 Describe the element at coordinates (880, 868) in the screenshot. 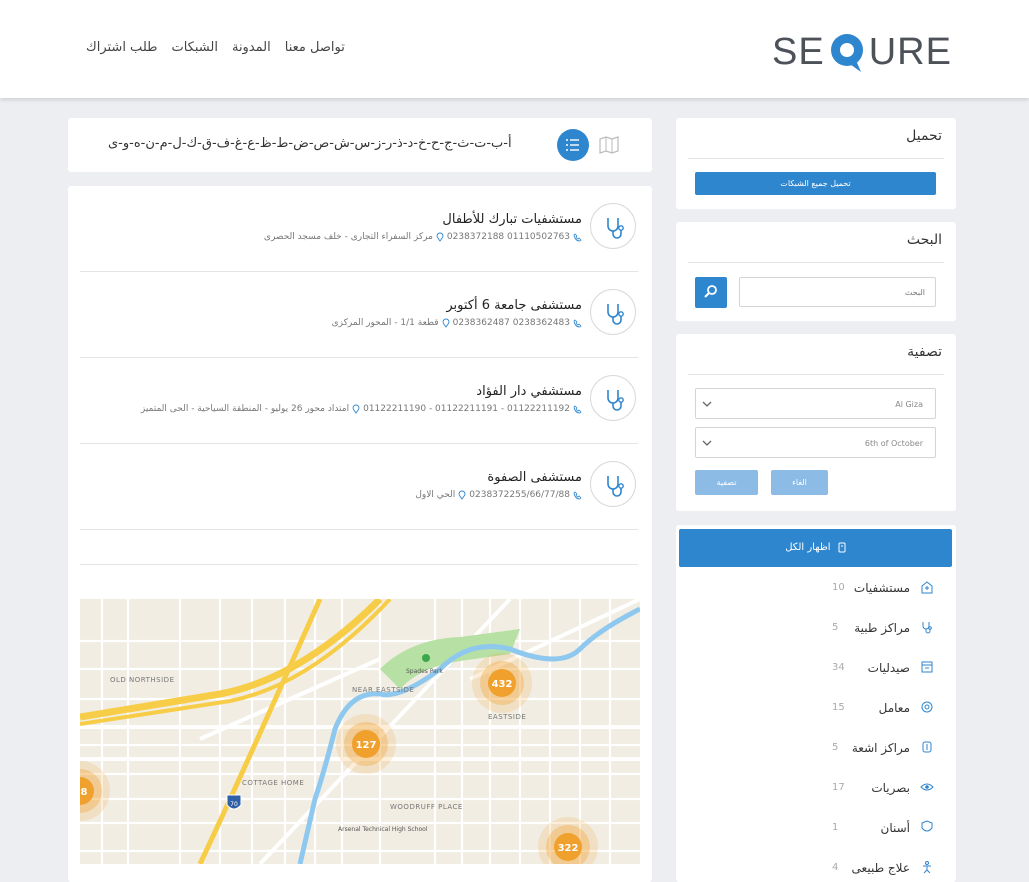

I see `category-label: علاج طبيعى` at that location.